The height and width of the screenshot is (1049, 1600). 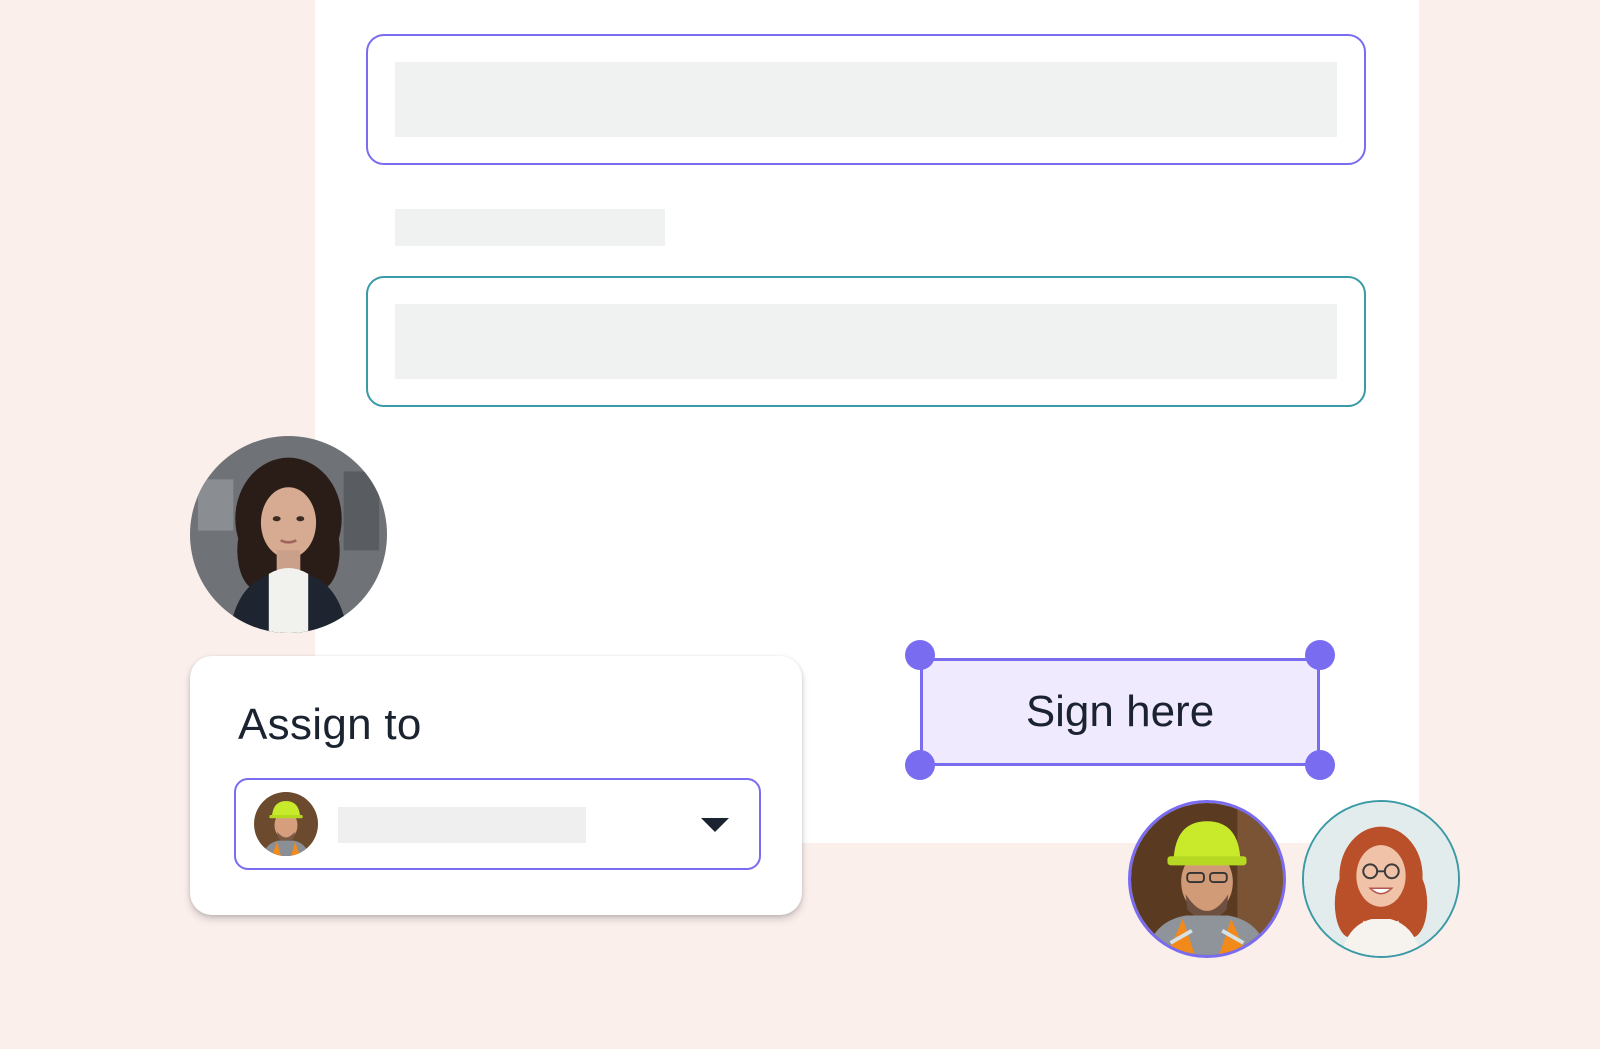 What do you see at coordinates (920, 765) in the screenshot?
I see `resize-handle-bottom-left` at bounding box center [920, 765].